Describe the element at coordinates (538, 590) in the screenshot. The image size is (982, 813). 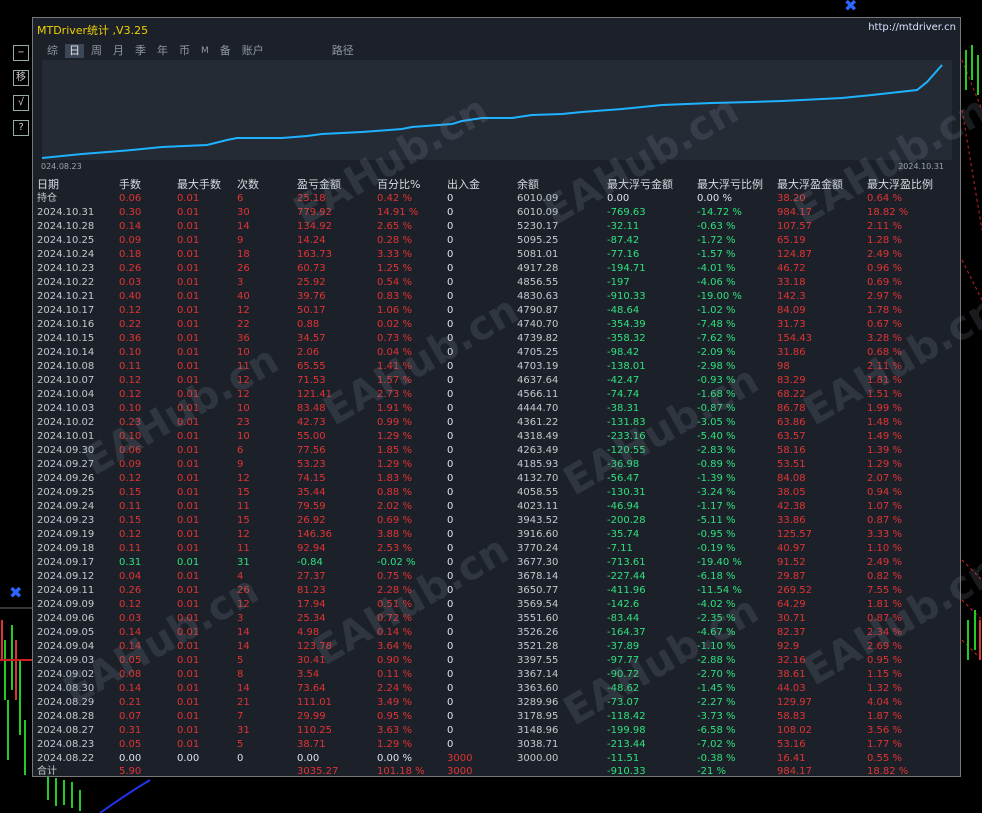
I see `table-cell: 3650.77` at that location.